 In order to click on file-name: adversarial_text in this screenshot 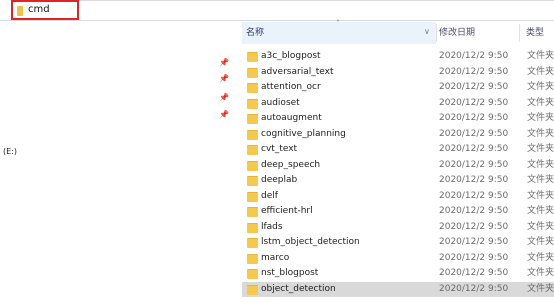, I will do `click(297, 71)`.